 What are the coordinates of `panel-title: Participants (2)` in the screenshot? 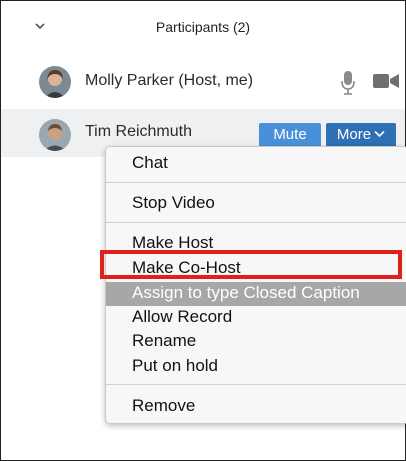 It's located at (203, 27).